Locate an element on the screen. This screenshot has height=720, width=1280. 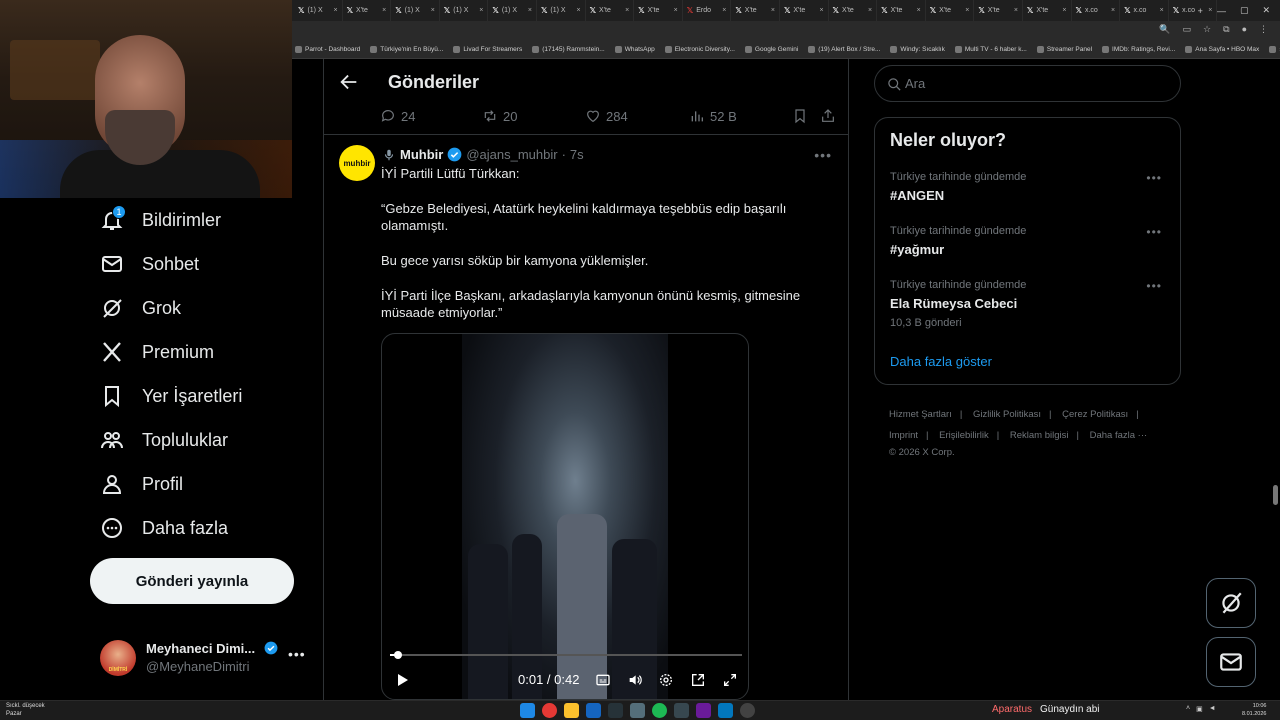
picture-in-picture-icon is located at coordinates (698, 680).